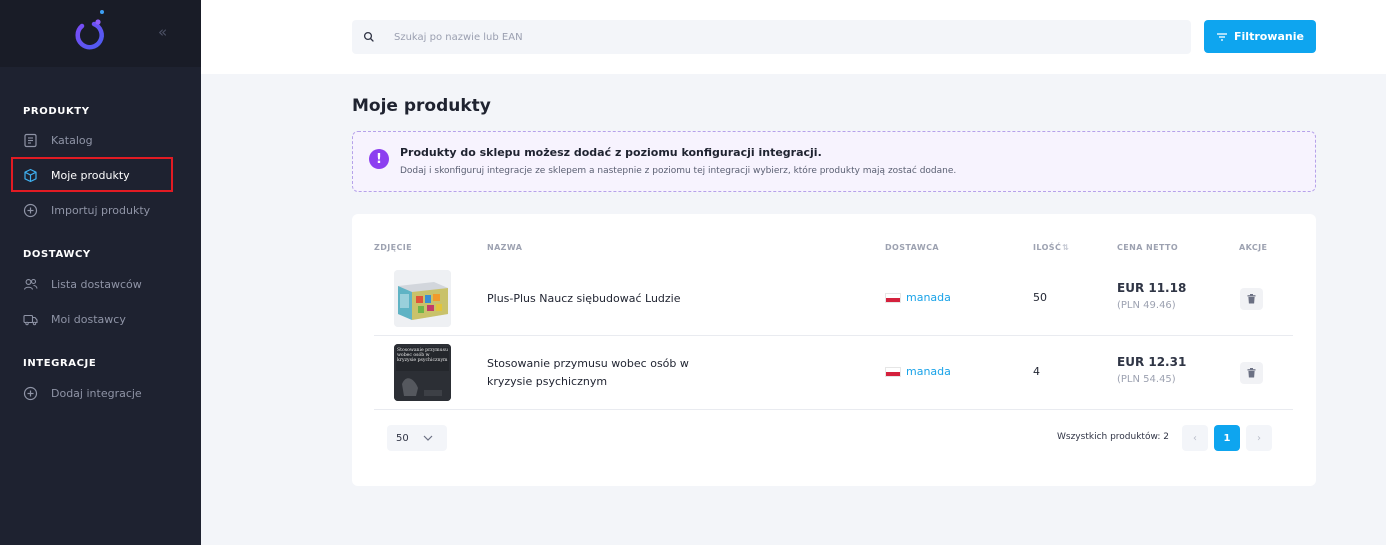 This screenshot has height=545, width=1386. What do you see at coordinates (1148, 247) in the screenshot?
I see `column-header-price: CENA NETTO` at bounding box center [1148, 247].